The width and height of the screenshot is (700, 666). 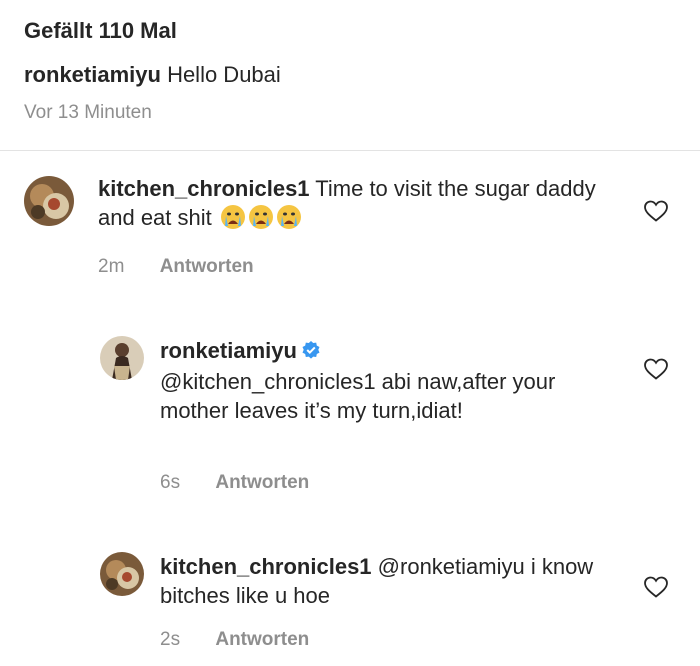 I want to click on post-likes: Gefällt 110 Mal, so click(x=100, y=31).